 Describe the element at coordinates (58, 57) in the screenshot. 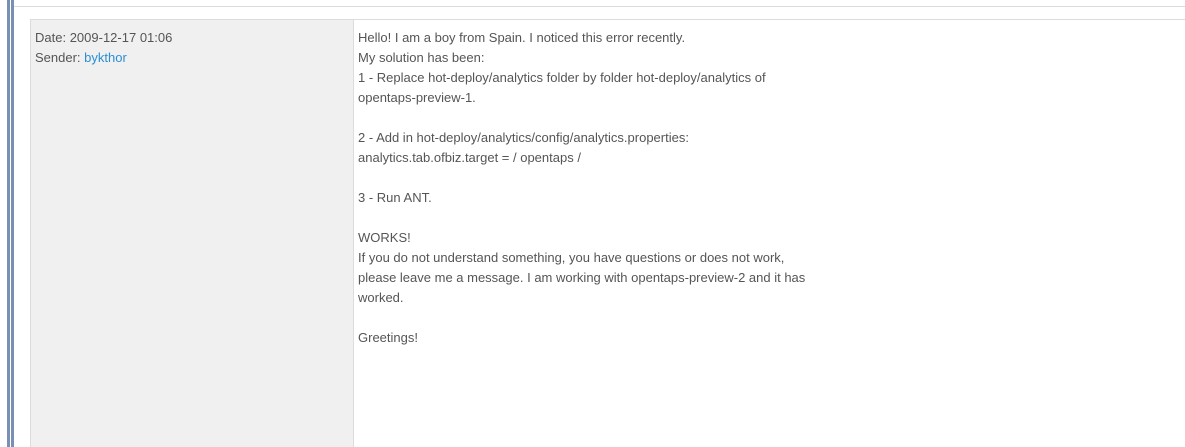

I see `sender-label: Sender:` at that location.